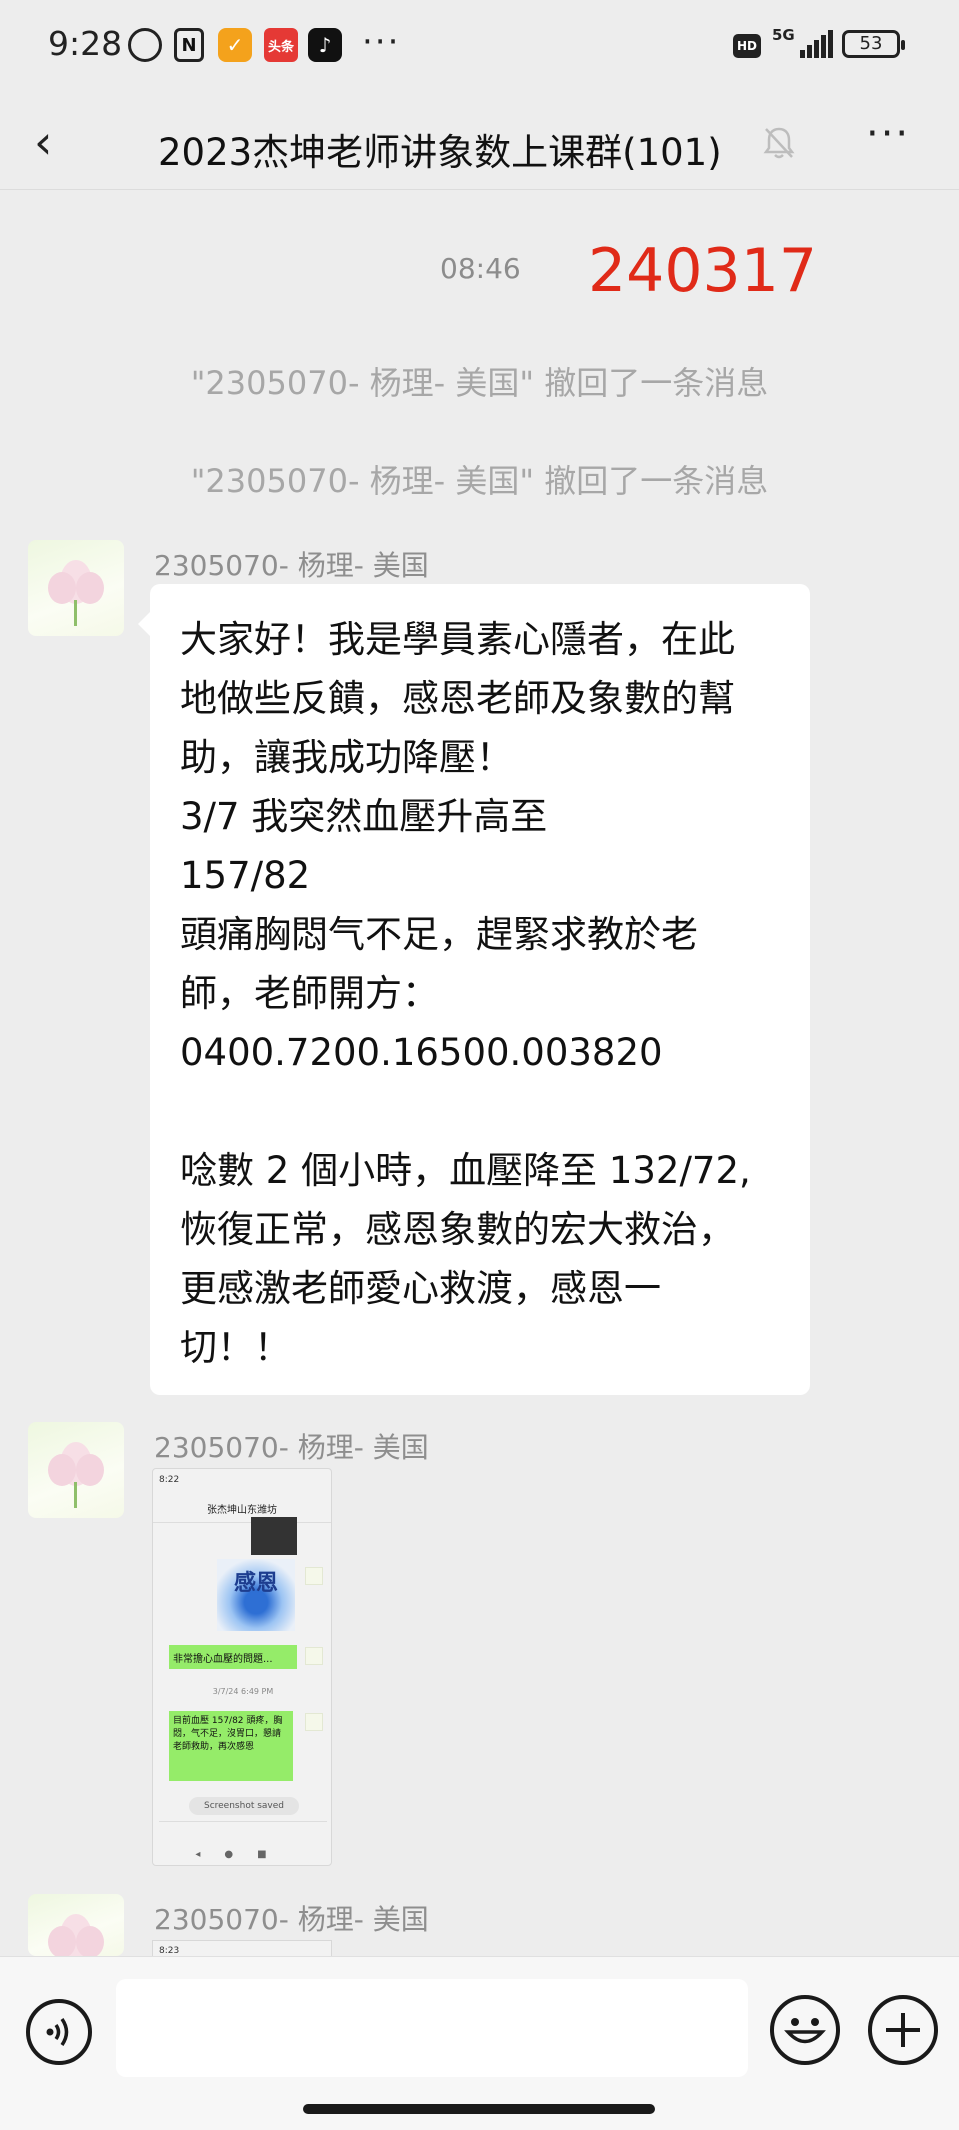 The height and width of the screenshot is (2130, 959). Describe the element at coordinates (432, 2028) in the screenshot. I see `message-input` at that location.